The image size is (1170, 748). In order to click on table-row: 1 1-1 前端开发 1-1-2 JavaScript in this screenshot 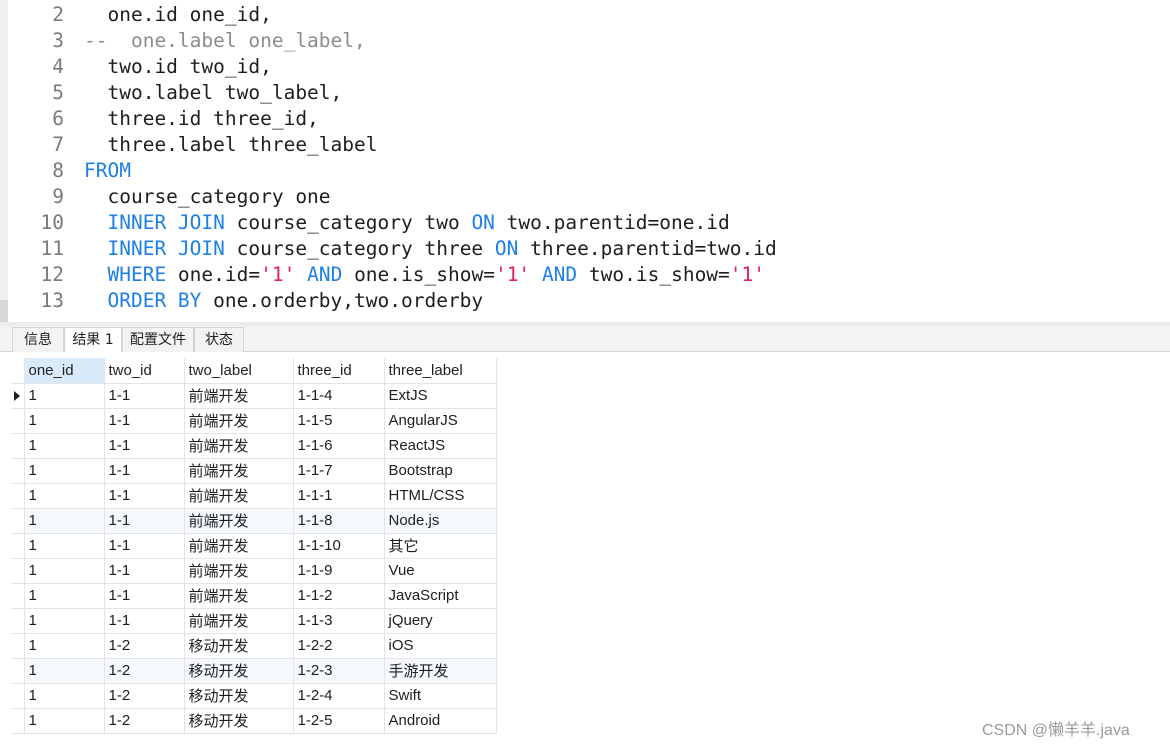, I will do `click(254, 596)`.